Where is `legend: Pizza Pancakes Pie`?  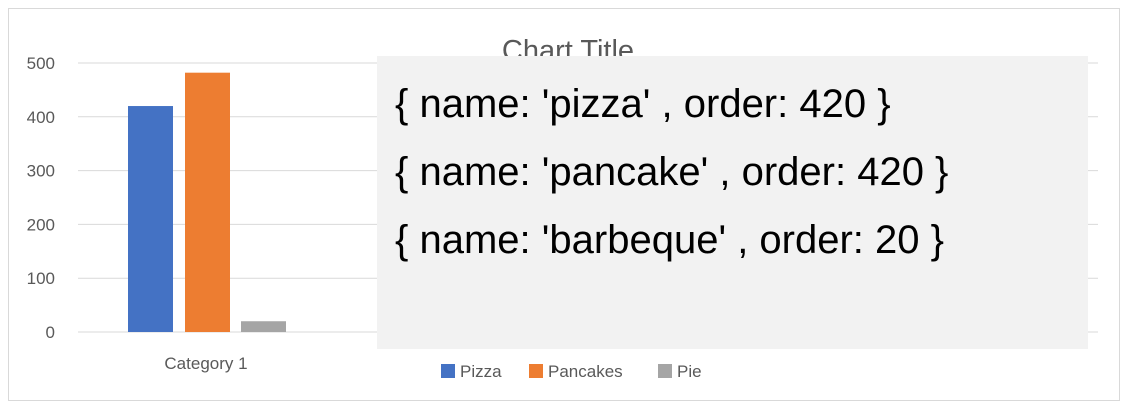
legend: Pizza Pancakes Pie is located at coordinates (571, 371).